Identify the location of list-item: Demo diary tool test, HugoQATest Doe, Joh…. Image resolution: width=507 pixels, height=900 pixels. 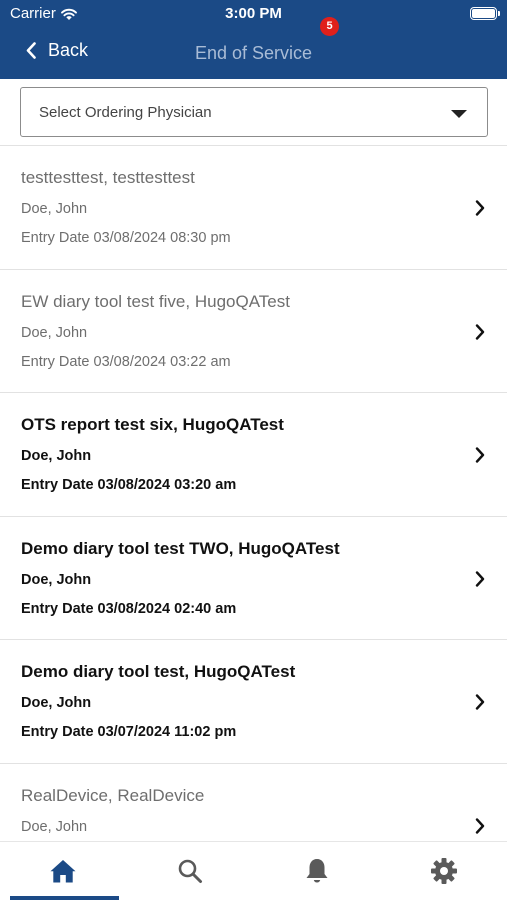
(253, 702).